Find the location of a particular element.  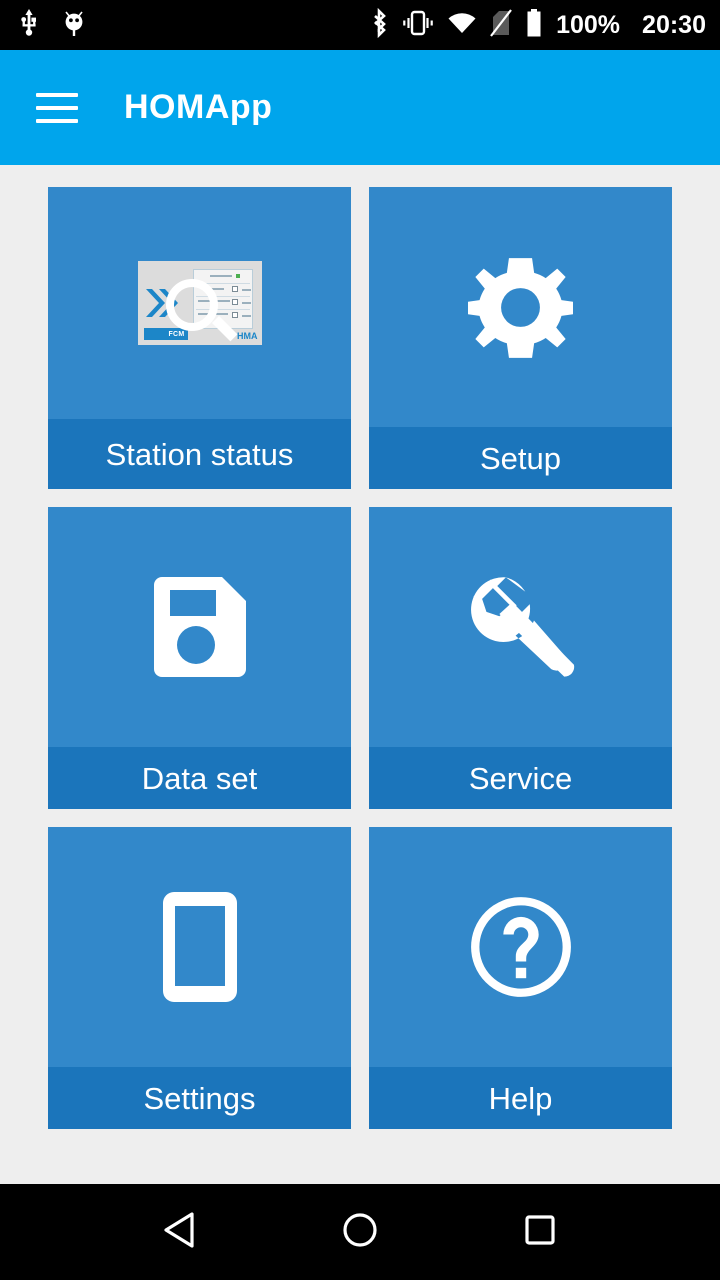

recents-button is located at coordinates (540, 1232).